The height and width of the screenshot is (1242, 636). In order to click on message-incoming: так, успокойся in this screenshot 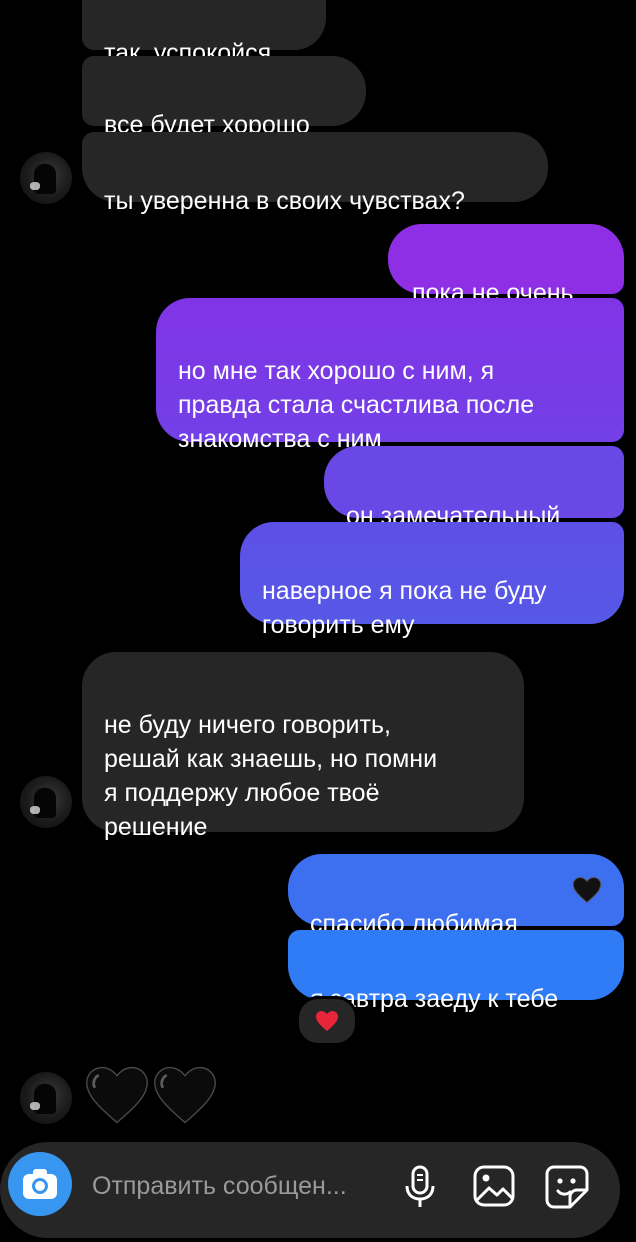, I will do `click(204, 33)`.